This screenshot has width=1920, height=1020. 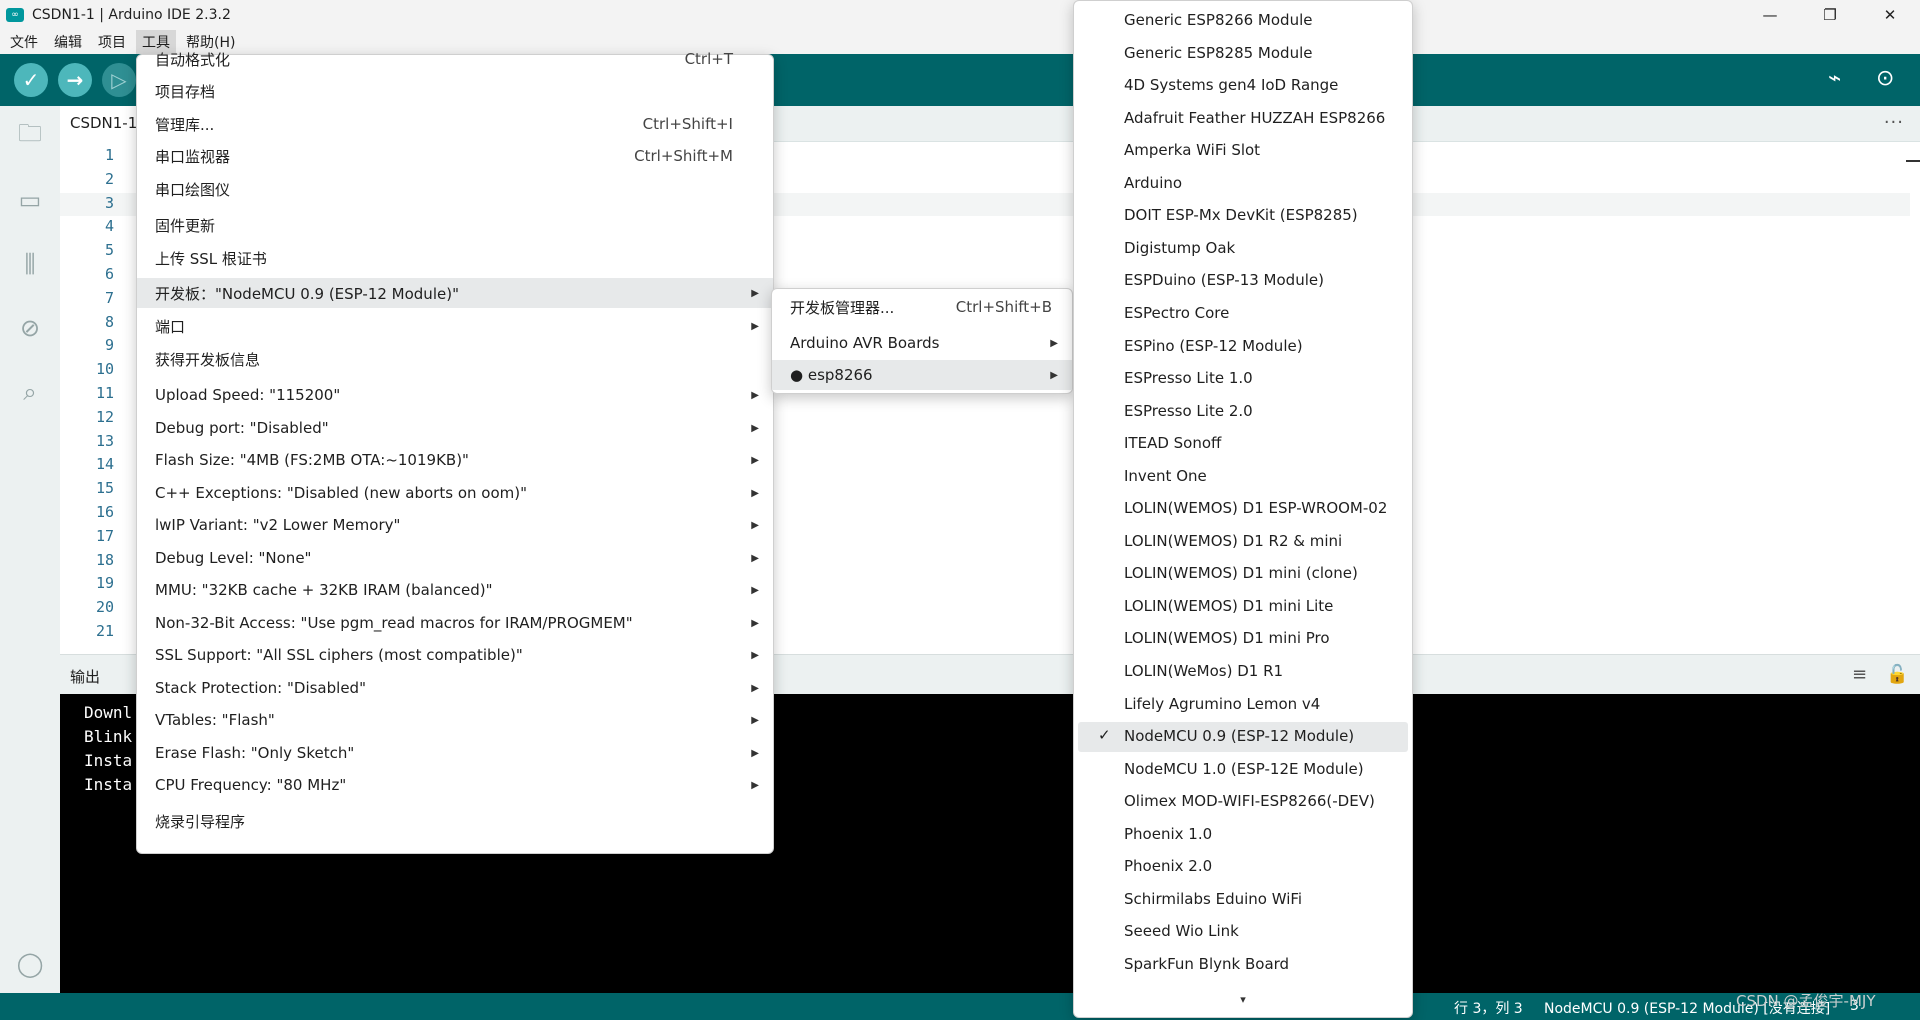 I want to click on check-icon: ✓, so click(x=1104, y=735).